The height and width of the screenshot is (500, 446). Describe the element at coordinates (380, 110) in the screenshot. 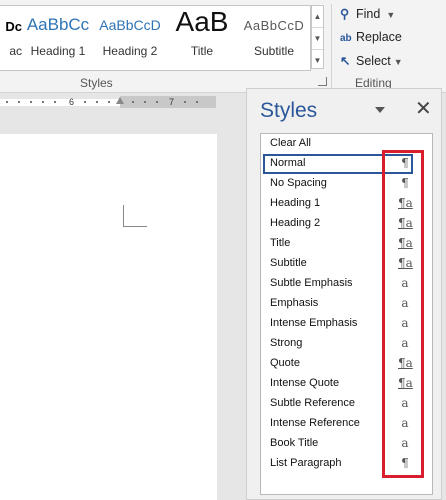

I see `pane-options-dropdown-icon` at that location.